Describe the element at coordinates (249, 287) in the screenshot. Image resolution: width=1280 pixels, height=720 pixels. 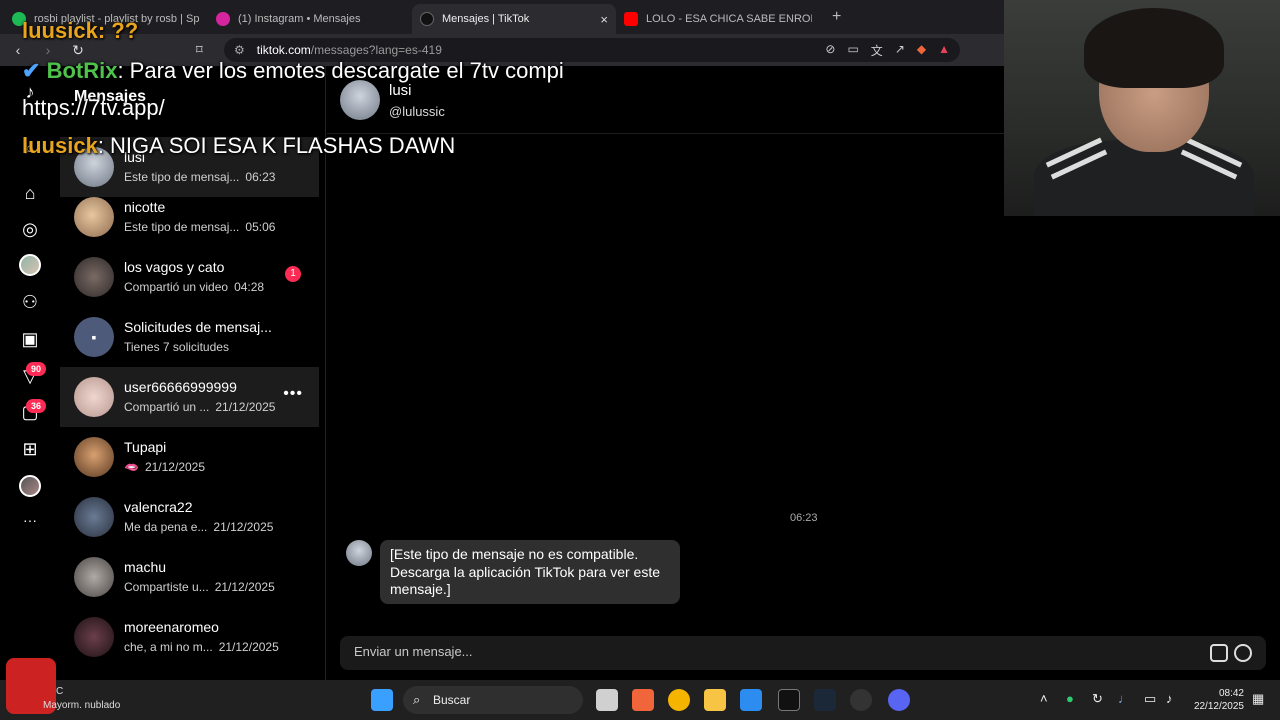
I see `conversation-time: 04:28` at that location.